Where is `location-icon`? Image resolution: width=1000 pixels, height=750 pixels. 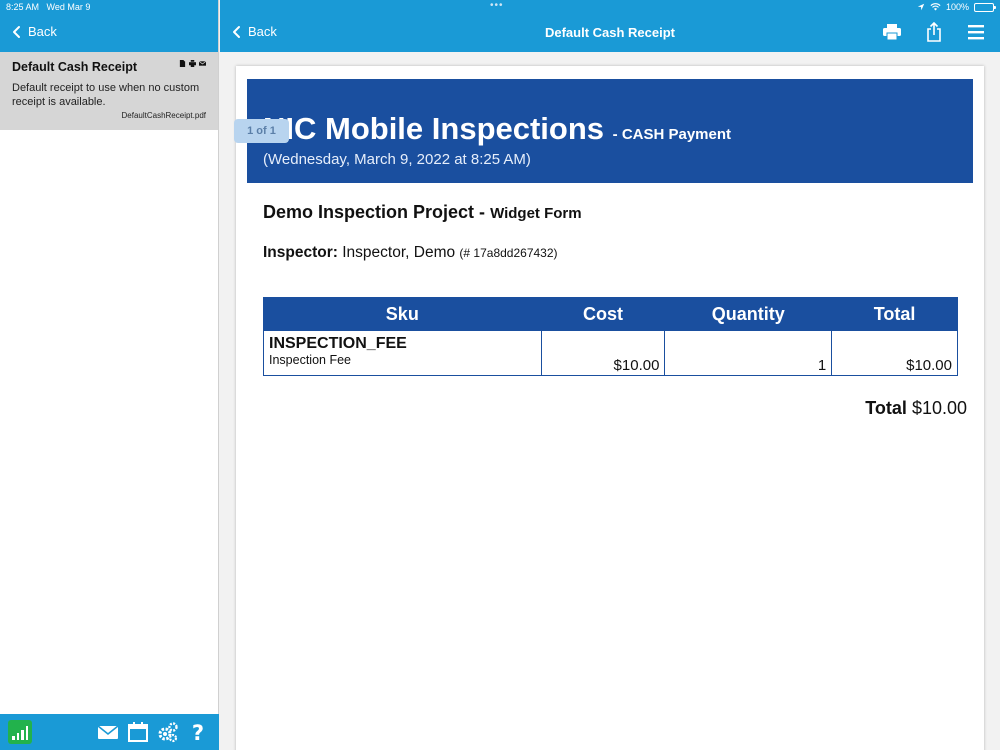 location-icon is located at coordinates (921, 7).